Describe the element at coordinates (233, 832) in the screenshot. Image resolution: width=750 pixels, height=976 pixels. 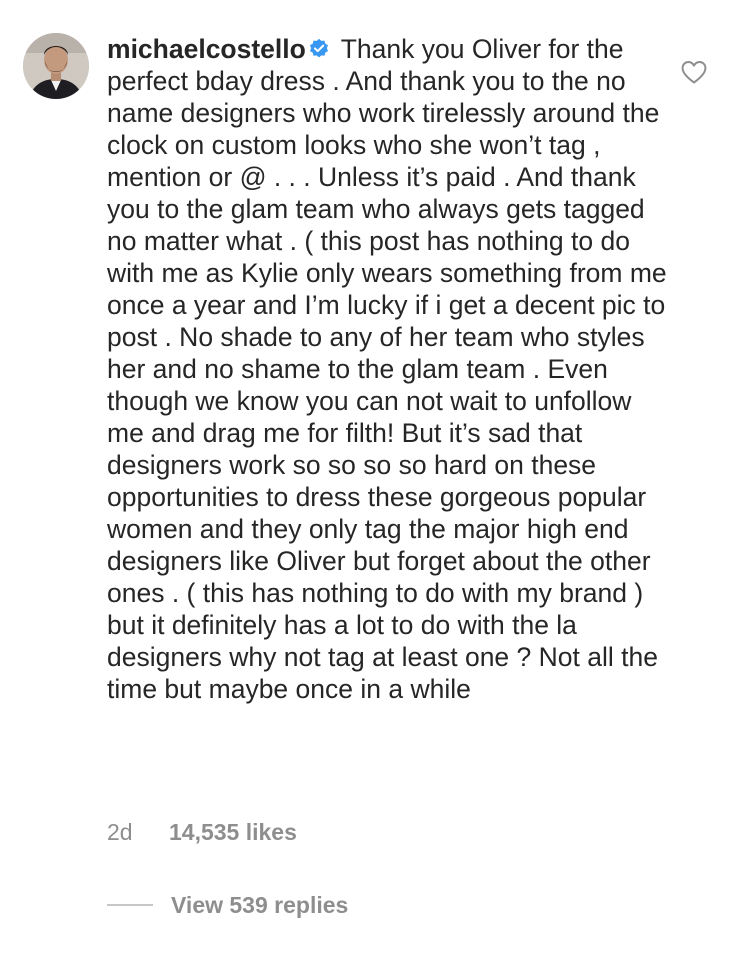
I see `likes-count: 14,535 likes` at that location.